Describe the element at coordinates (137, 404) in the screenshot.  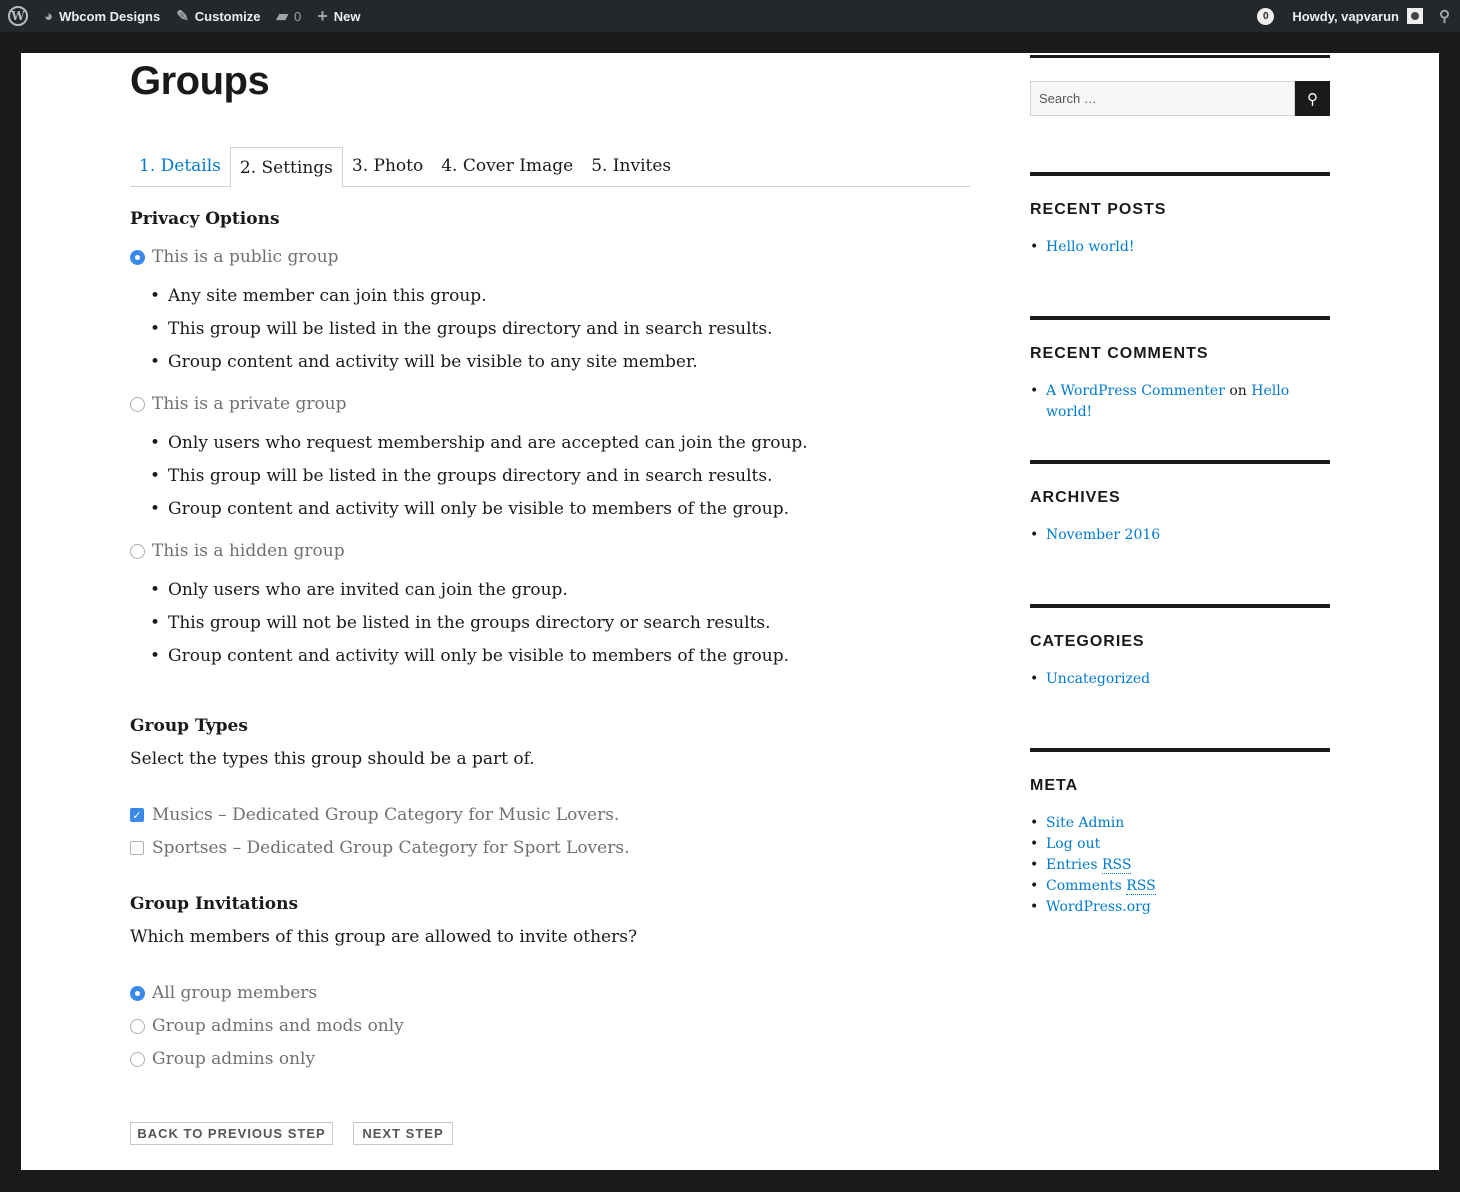
I see `privacy-private-radio` at that location.